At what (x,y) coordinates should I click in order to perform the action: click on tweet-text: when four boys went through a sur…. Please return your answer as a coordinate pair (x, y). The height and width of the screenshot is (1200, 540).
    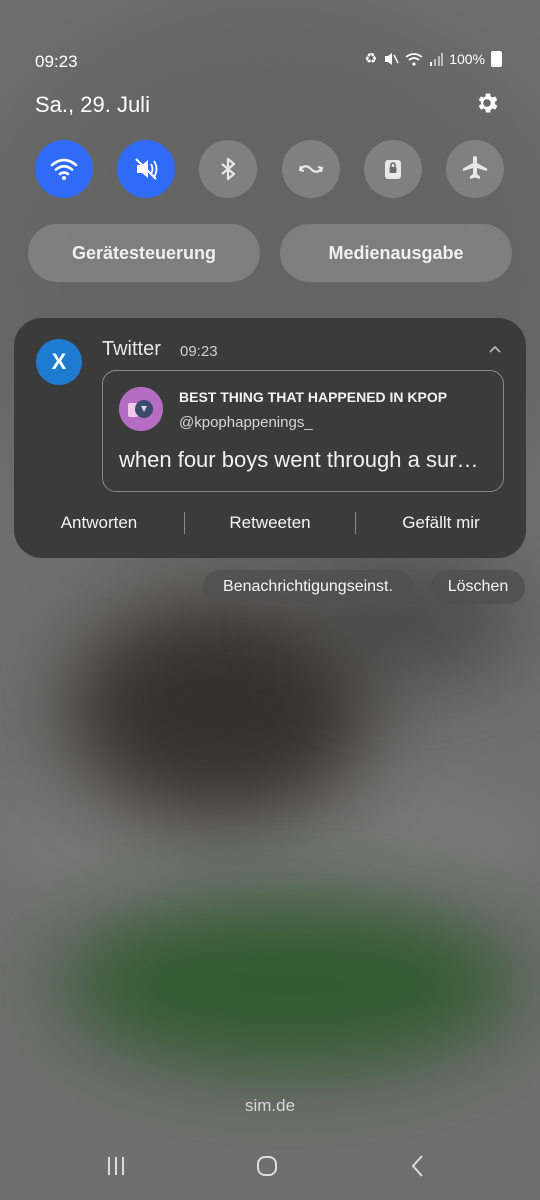
    Looking at the image, I should click on (299, 459).